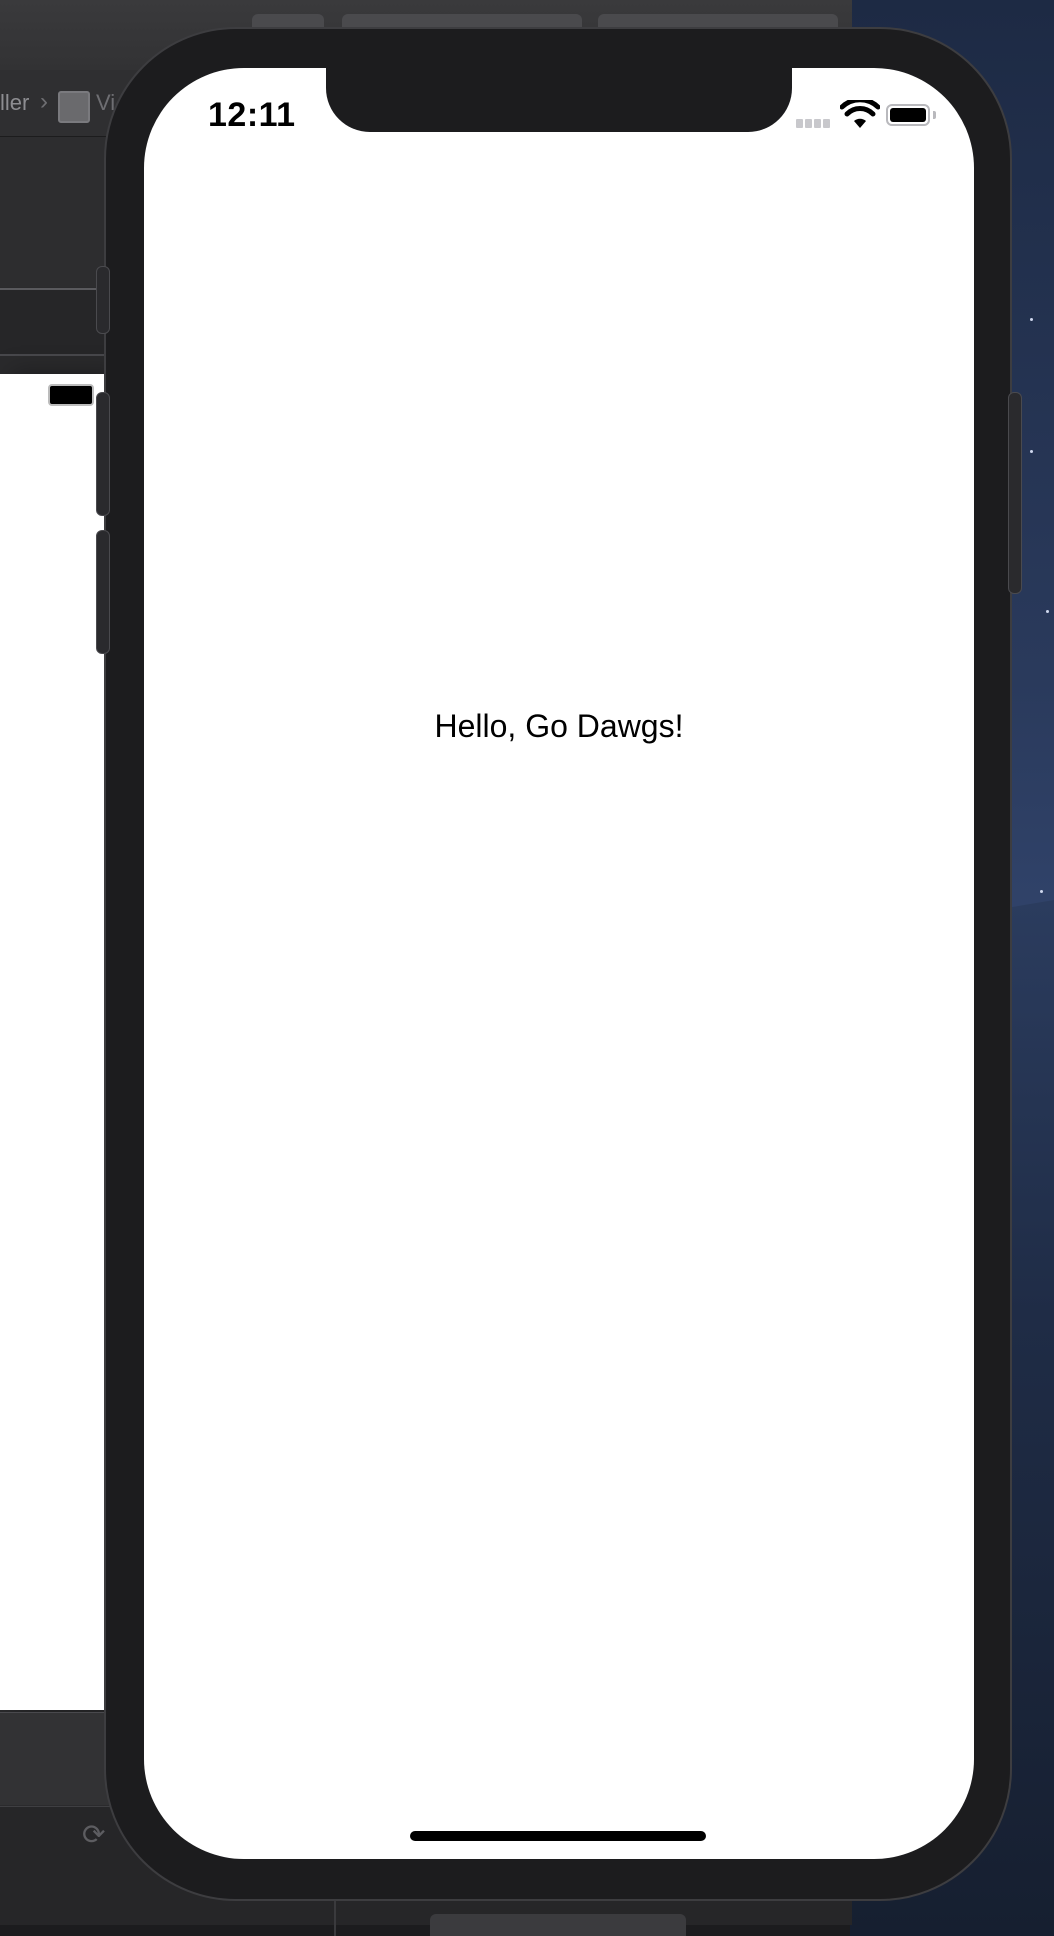 The image size is (1054, 1936). I want to click on cellular-signal-icon, so click(816, 124).